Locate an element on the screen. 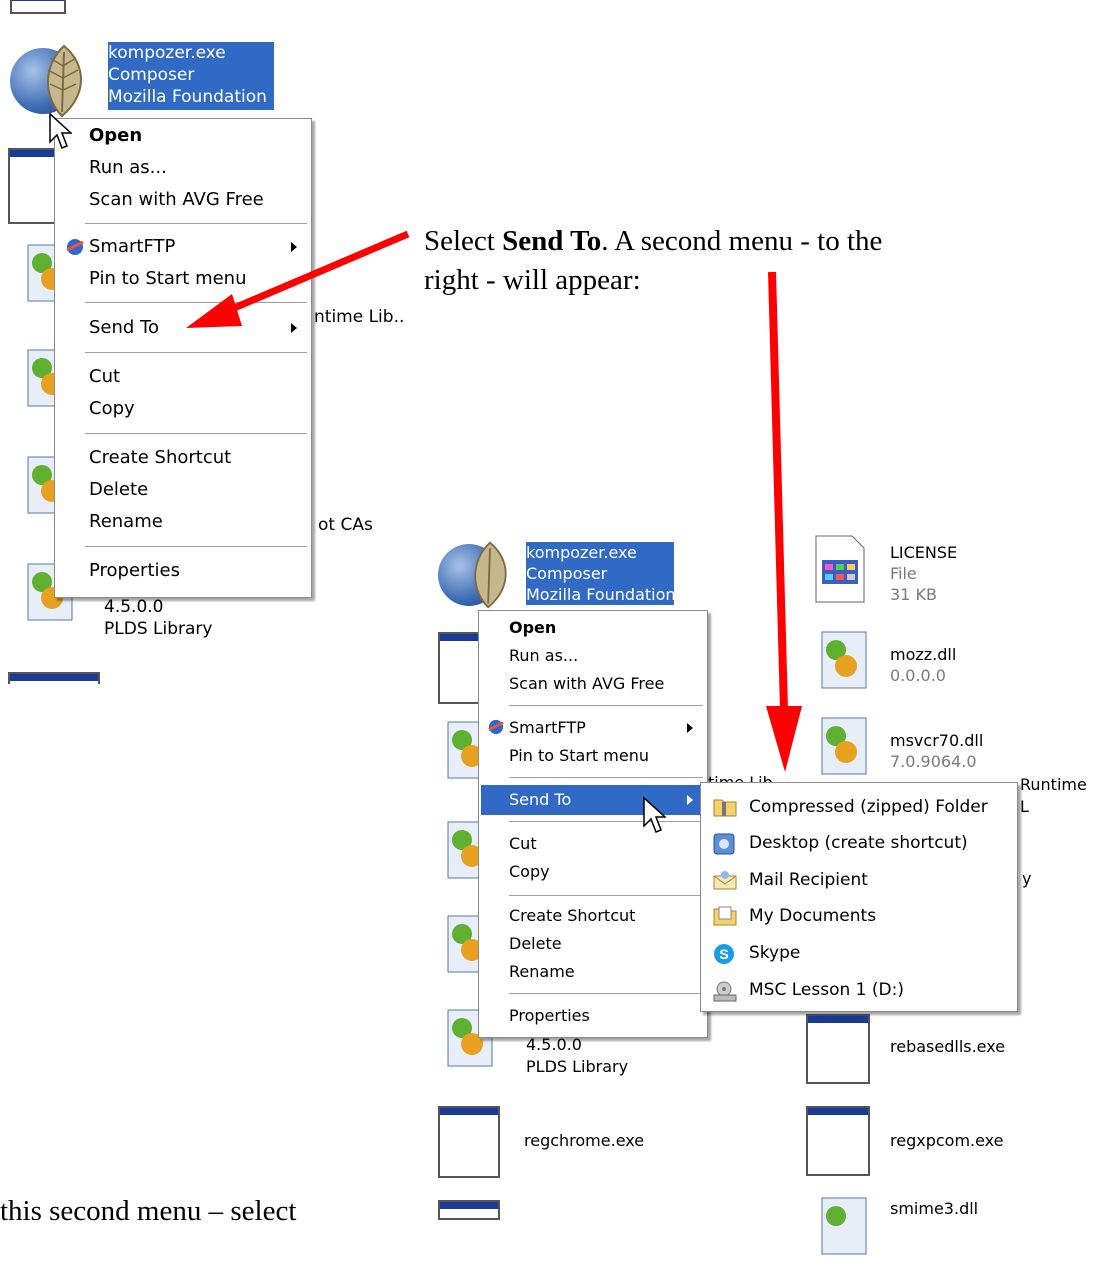  note-text: Select is located at coordinates (463, 241).